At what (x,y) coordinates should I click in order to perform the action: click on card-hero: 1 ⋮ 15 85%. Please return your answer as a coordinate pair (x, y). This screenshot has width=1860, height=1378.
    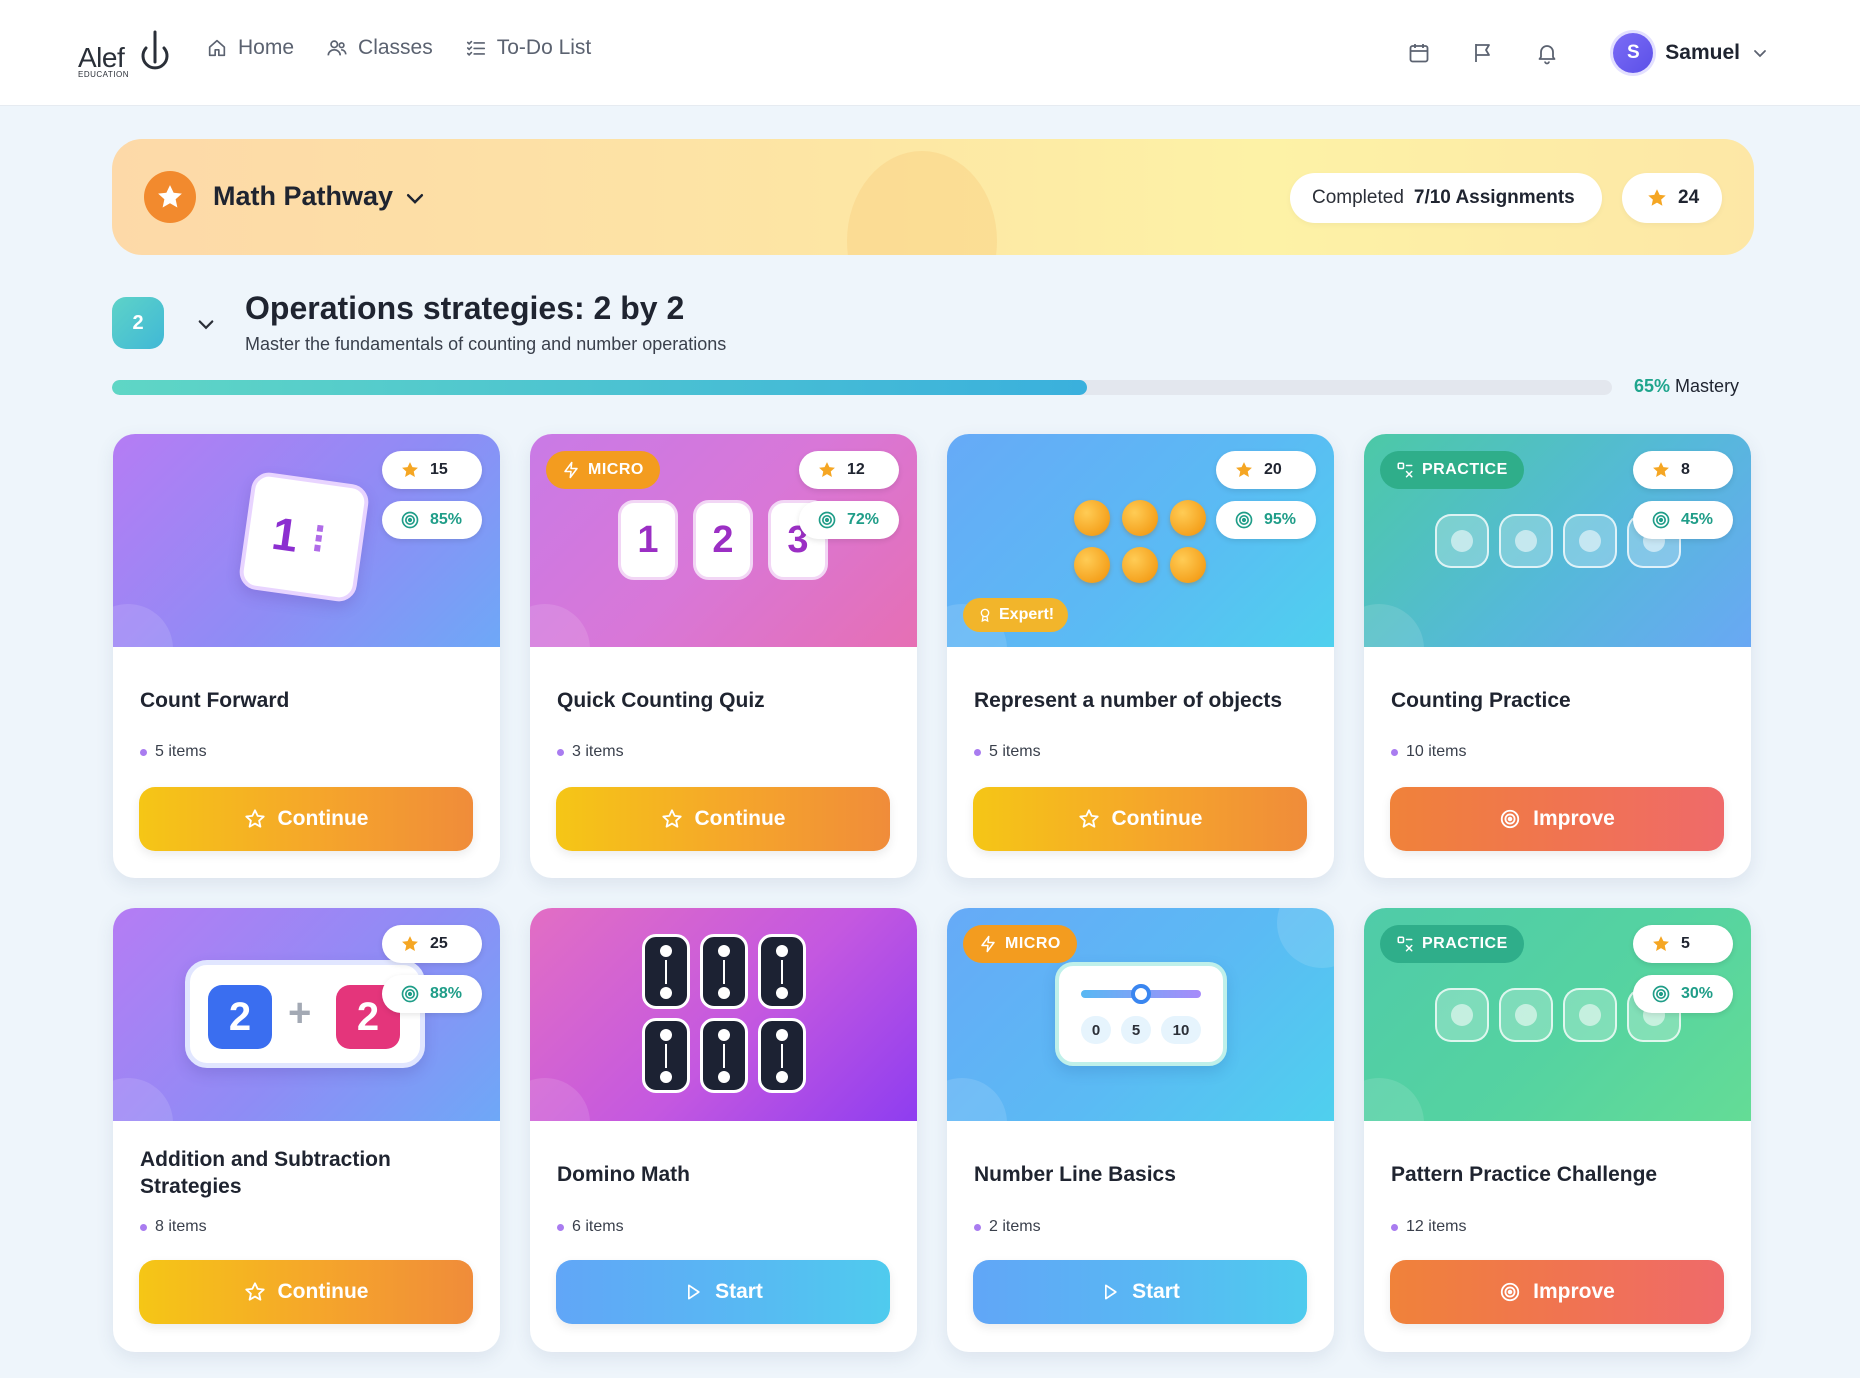
    Looking at the image, I should click on (306, 540).